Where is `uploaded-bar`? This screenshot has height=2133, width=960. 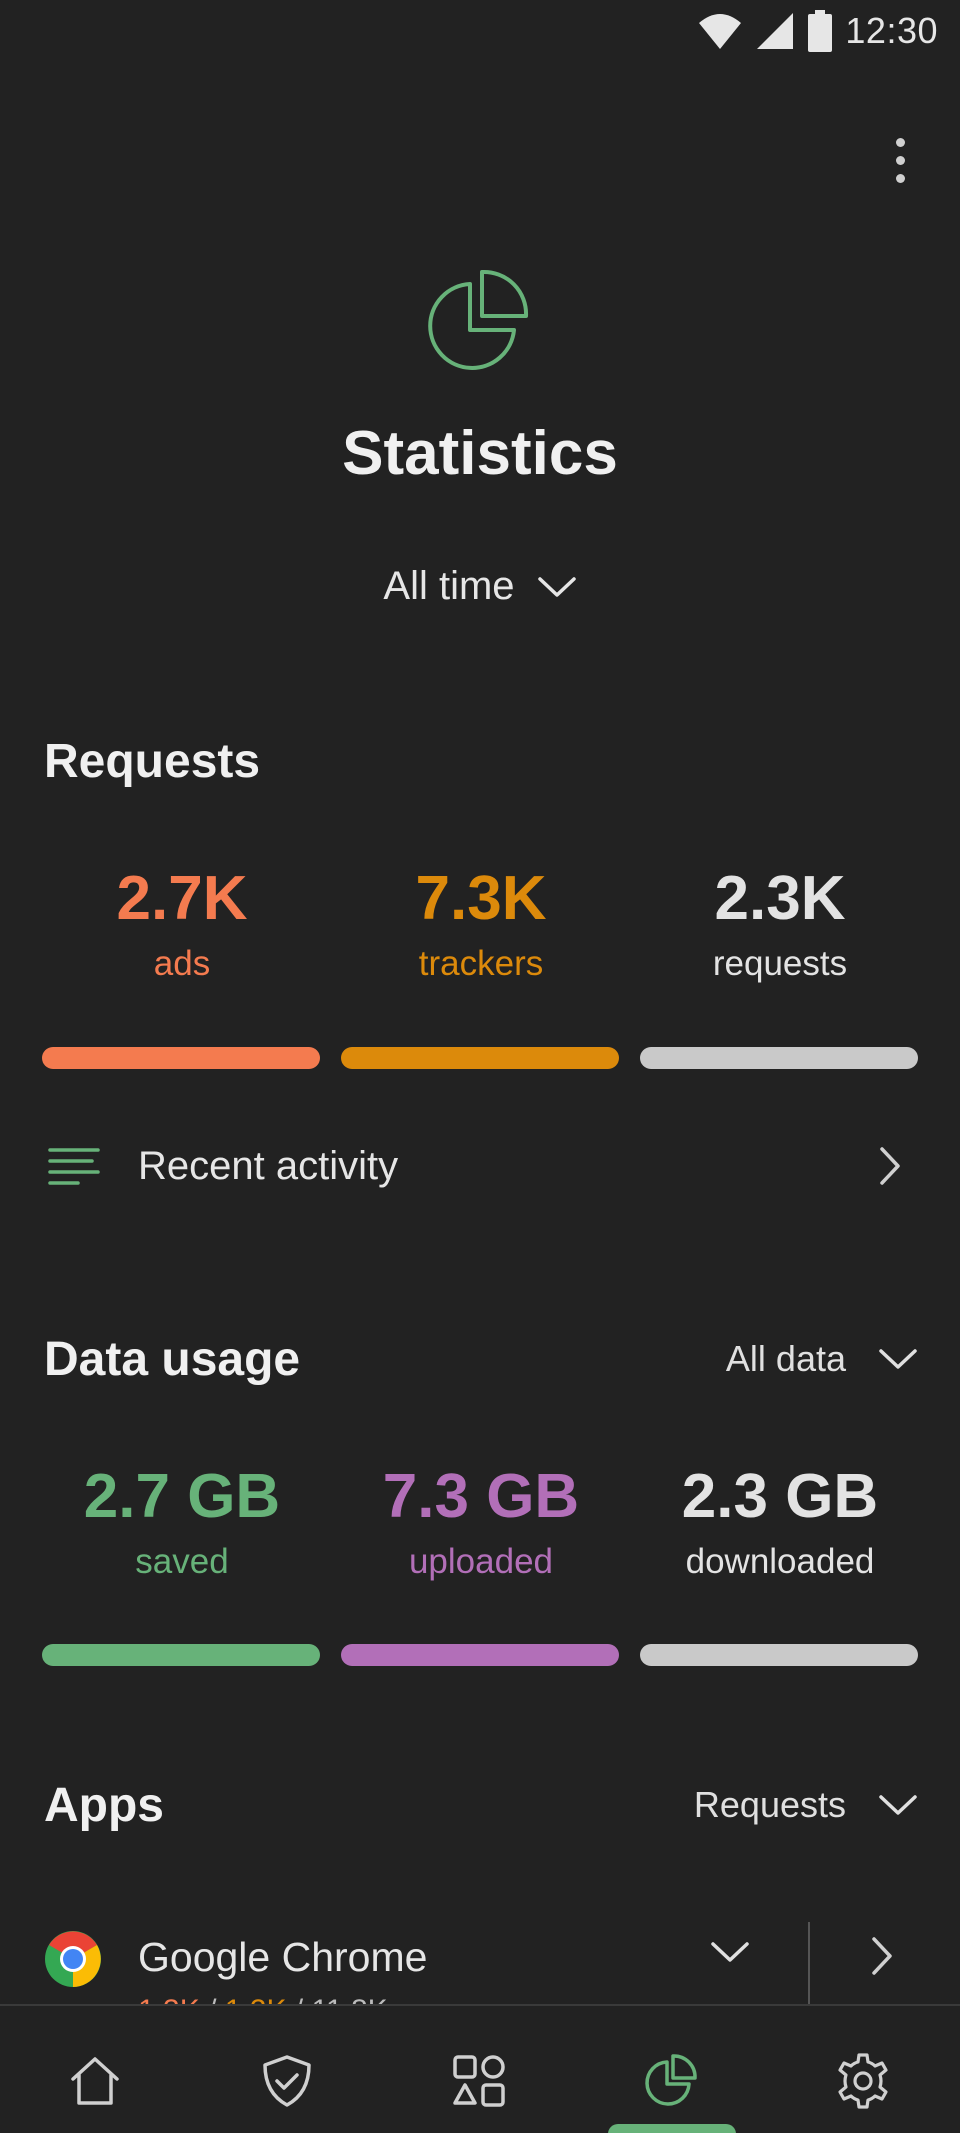 uploaded-bar is located at coordinates (480, 1655).